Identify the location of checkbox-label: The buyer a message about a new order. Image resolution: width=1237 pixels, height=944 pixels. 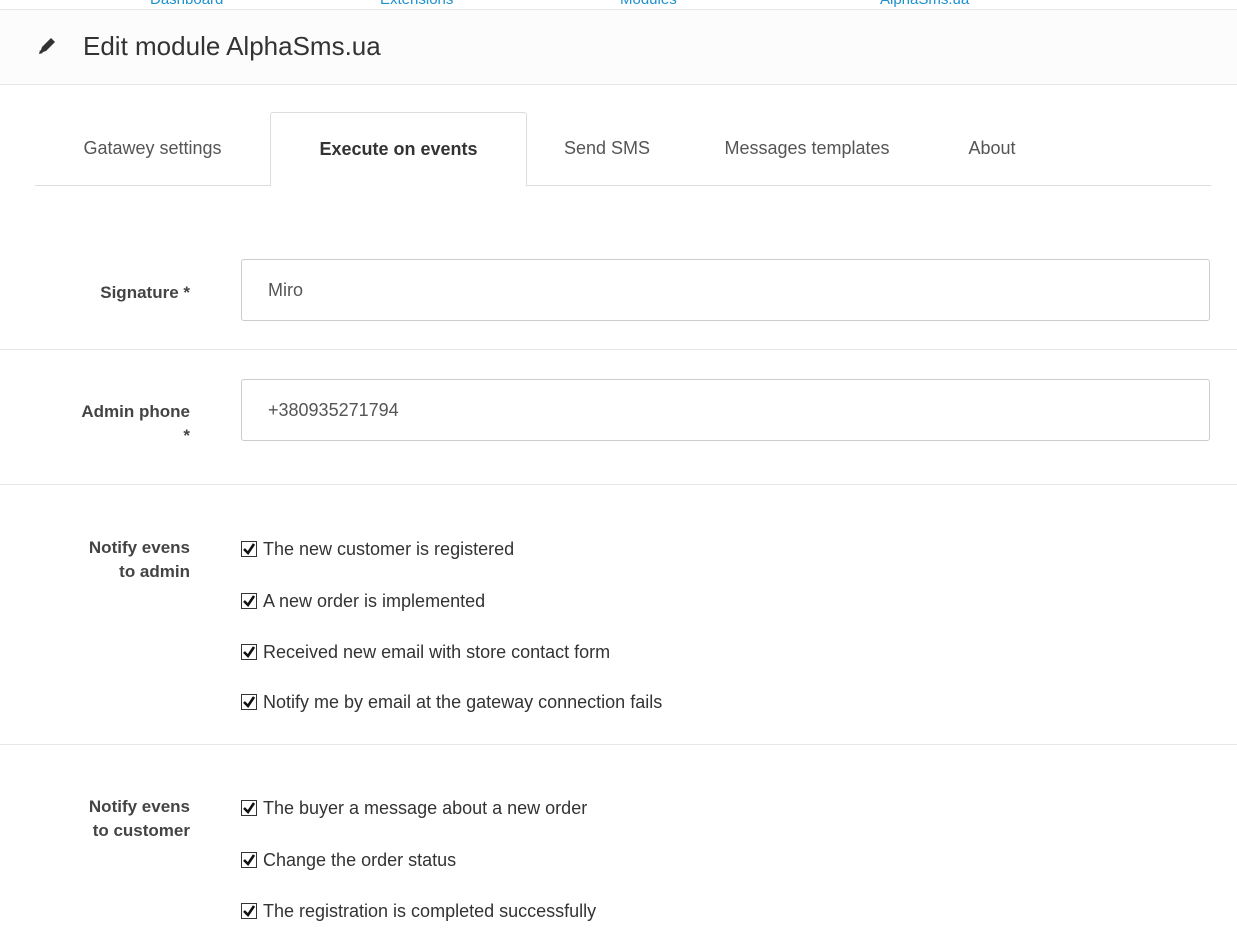
(425, 807).